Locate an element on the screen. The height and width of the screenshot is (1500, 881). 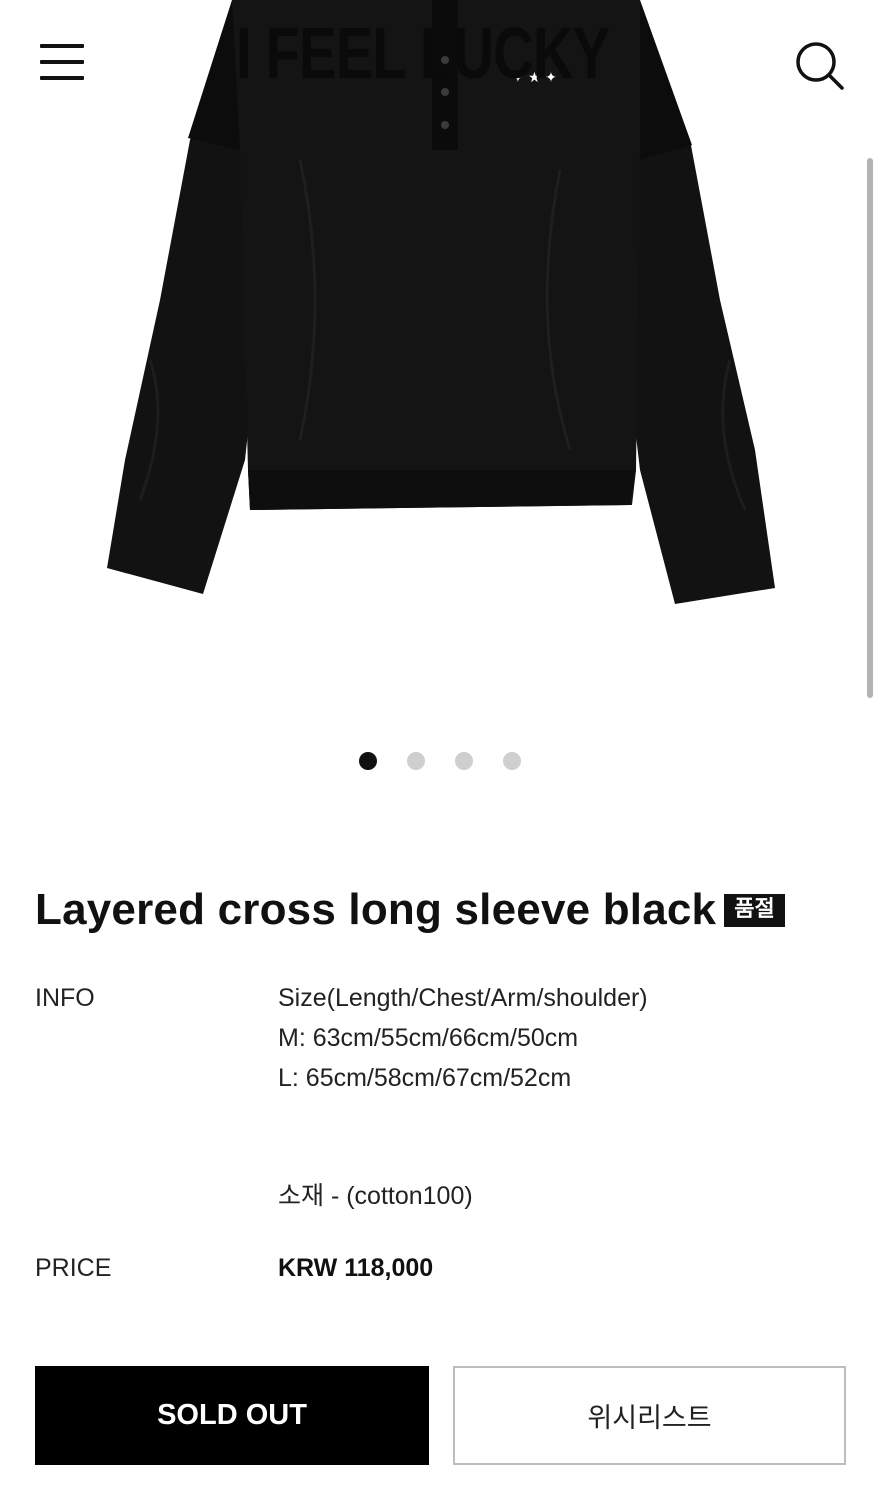
product-title: Layered cross long sleeve black is located at coordinates (376, 909).